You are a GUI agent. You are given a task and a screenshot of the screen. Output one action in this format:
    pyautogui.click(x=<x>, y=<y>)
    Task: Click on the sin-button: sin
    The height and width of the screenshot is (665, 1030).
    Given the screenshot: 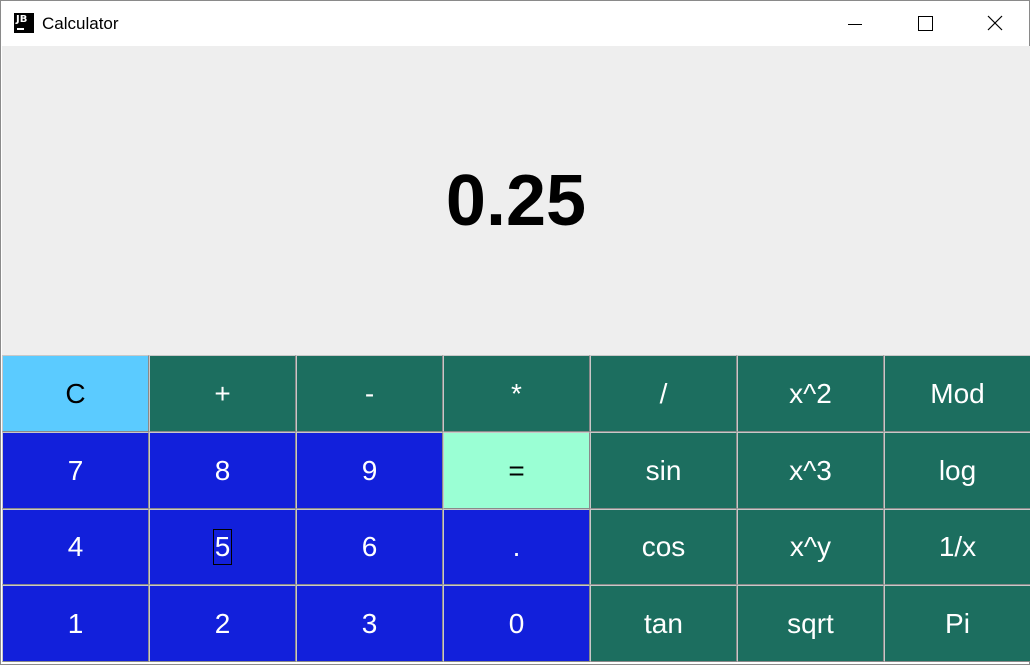 What is the action you would take?
    pyautogui.click(x=663, y=470)
    